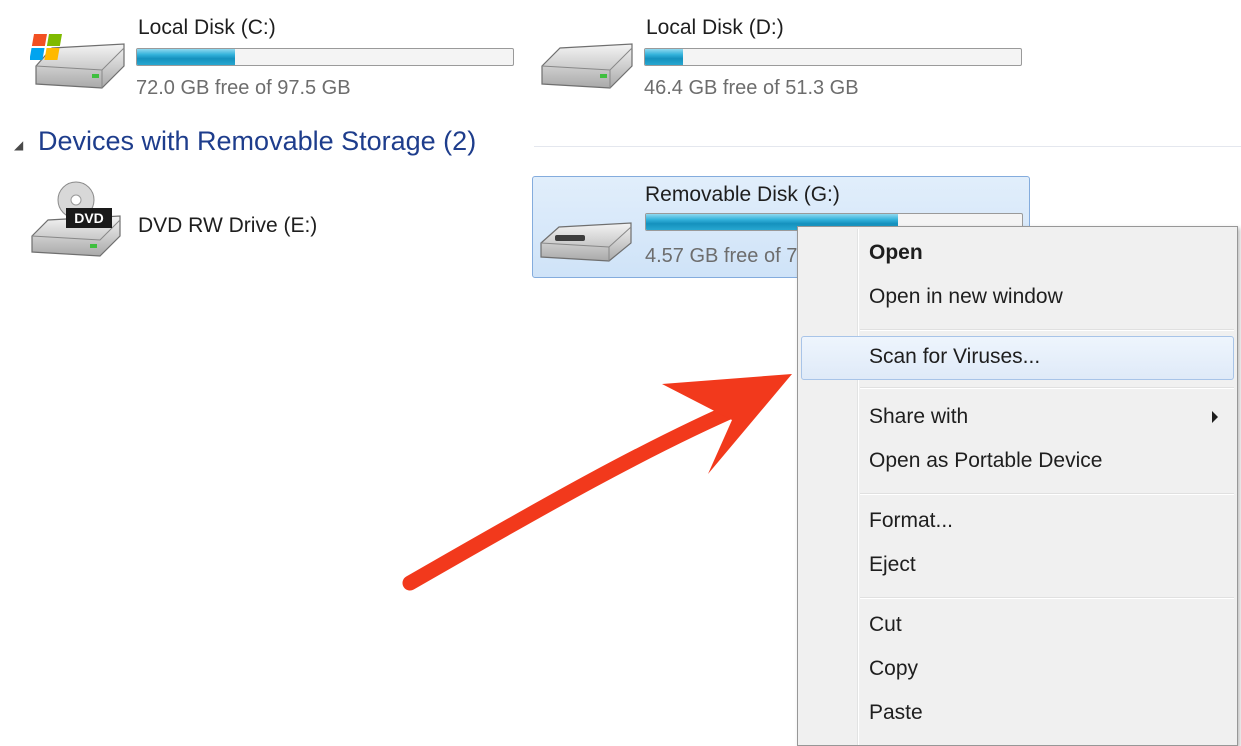  What do you see at coordinates (833, 57) in the screenshot?
I see `drive-d-usage-bar` at bounding box center [833, 57].